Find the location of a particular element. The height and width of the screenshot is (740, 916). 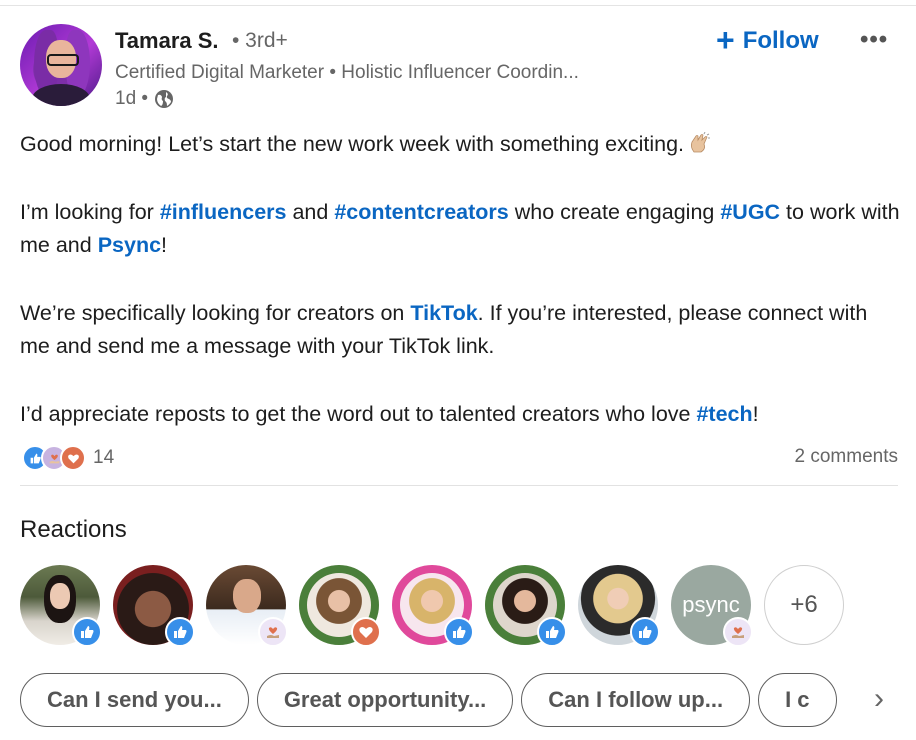

connection-degree: • 3rd+ is located at coordinates (260, 40).